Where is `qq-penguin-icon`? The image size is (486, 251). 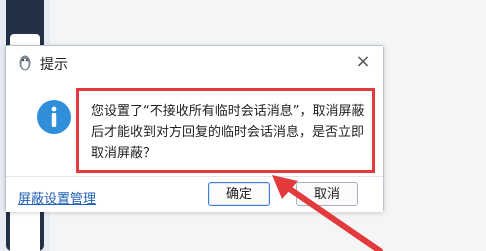 qq-penguin-icon is located at coordinates (25, 63).